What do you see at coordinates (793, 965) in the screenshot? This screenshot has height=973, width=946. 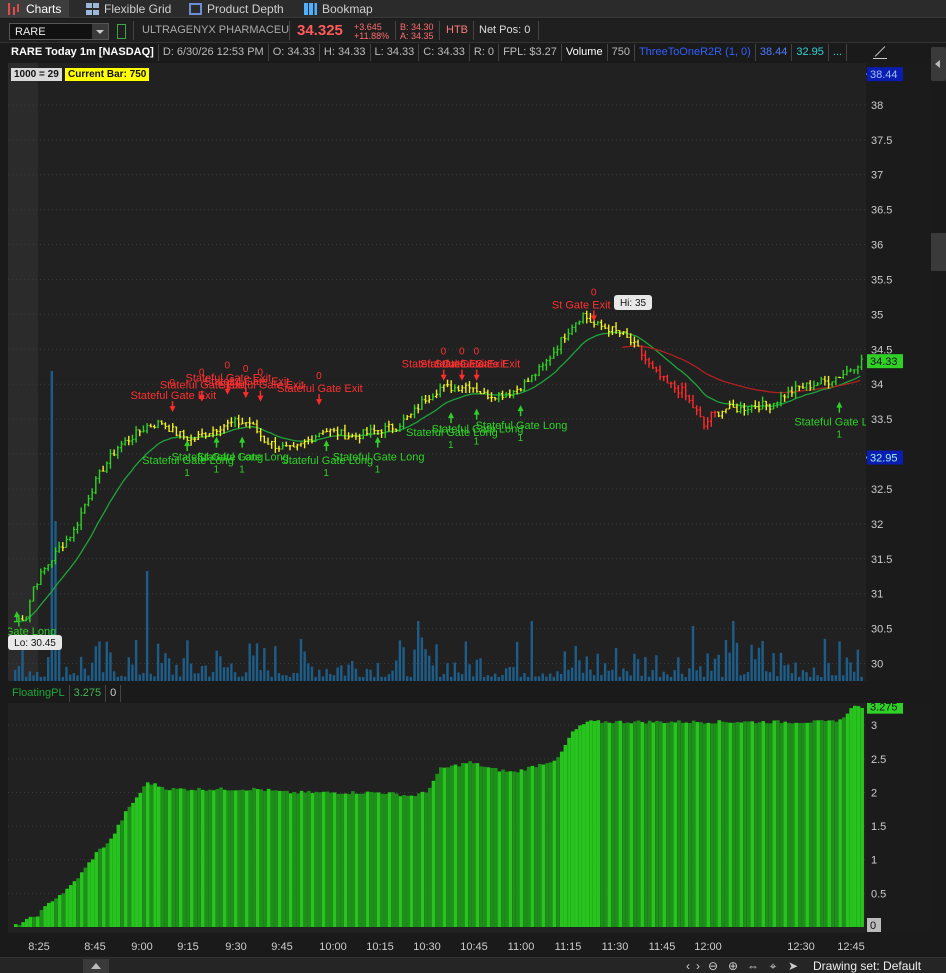 I see `cursor-icon: ➤` at bounding box center [793, 965].